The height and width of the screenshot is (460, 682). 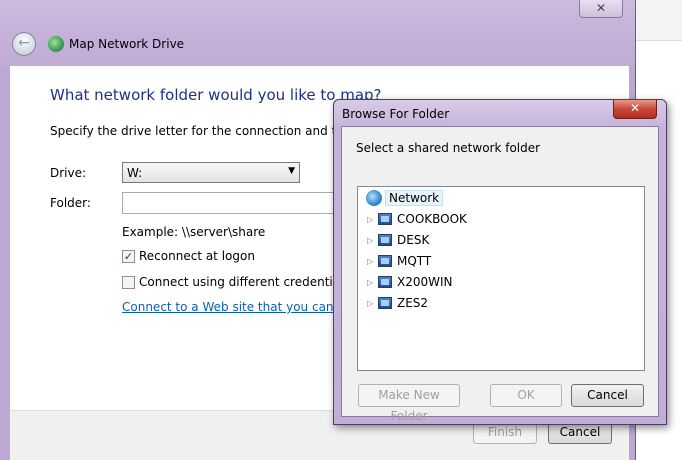 I want to click on tree-item-label: MQTT, so click(x=414, y=261).